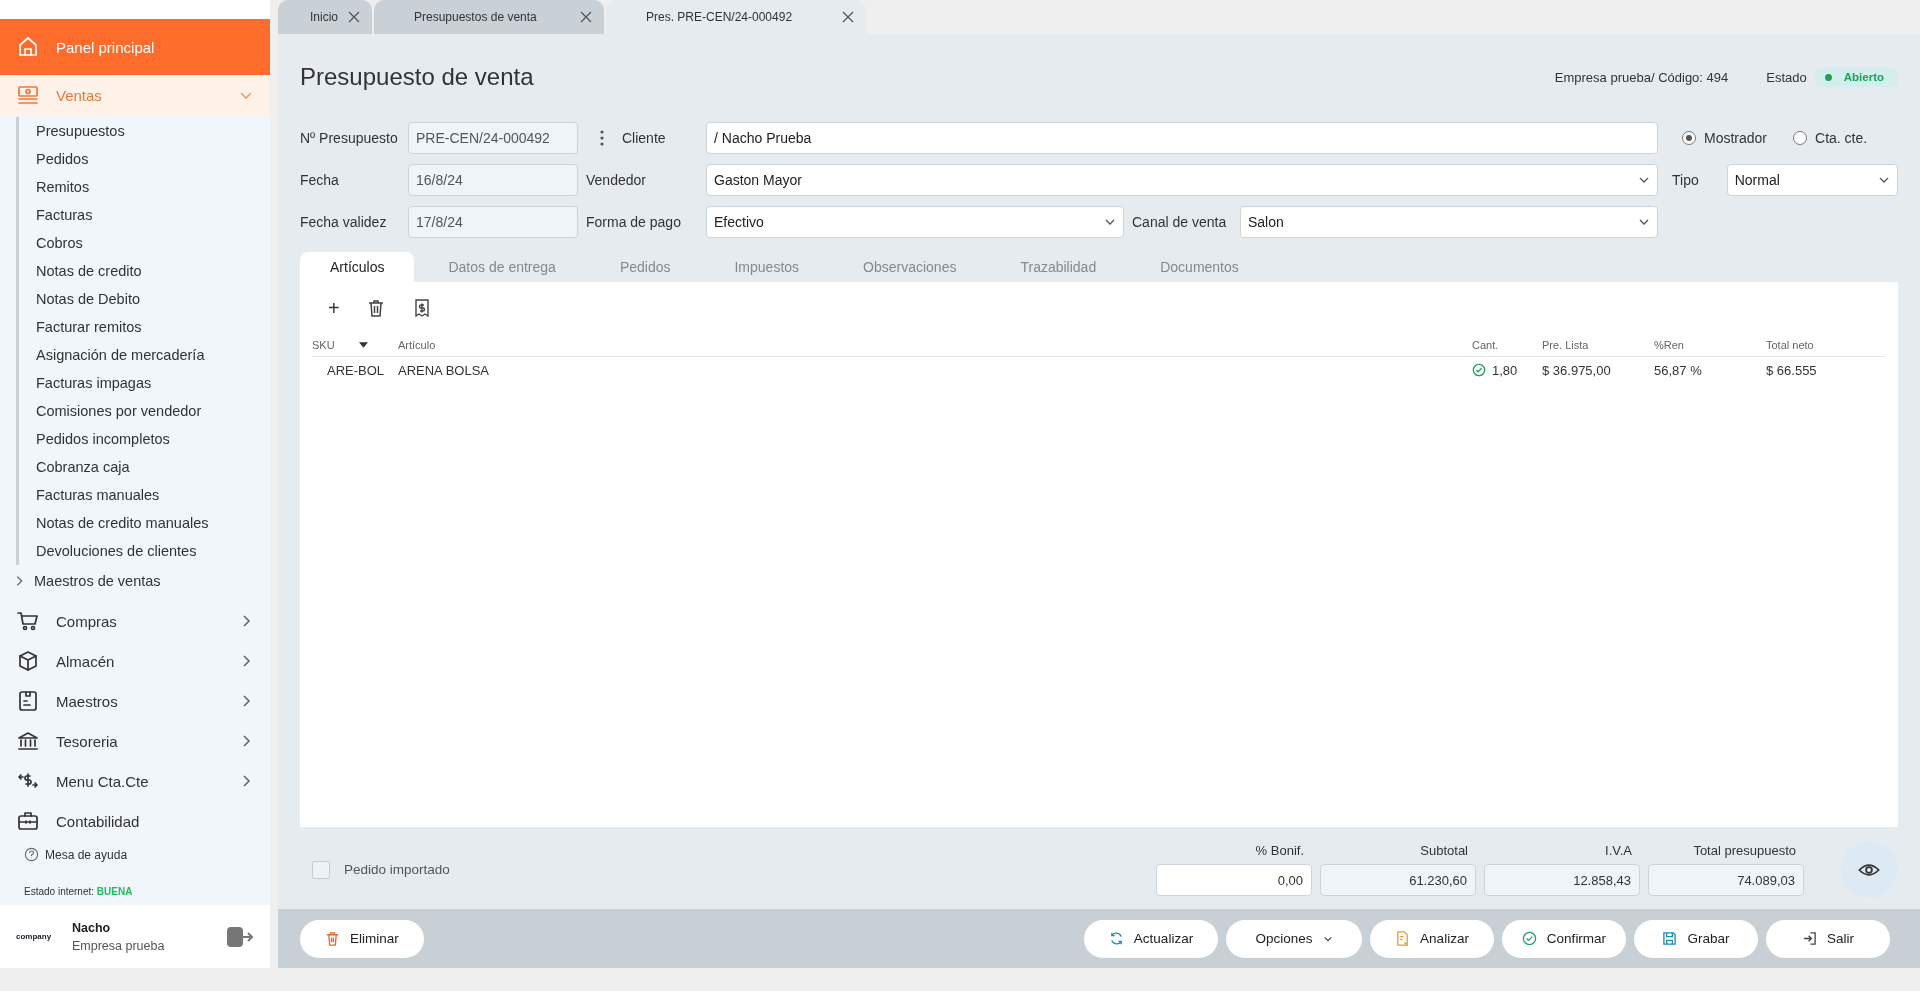 This screenshot has height=991, width=1920. Describe the element at coordinates (143, 299) in the screenshot. I see `submenu-item: Notas de Debito` at that location.